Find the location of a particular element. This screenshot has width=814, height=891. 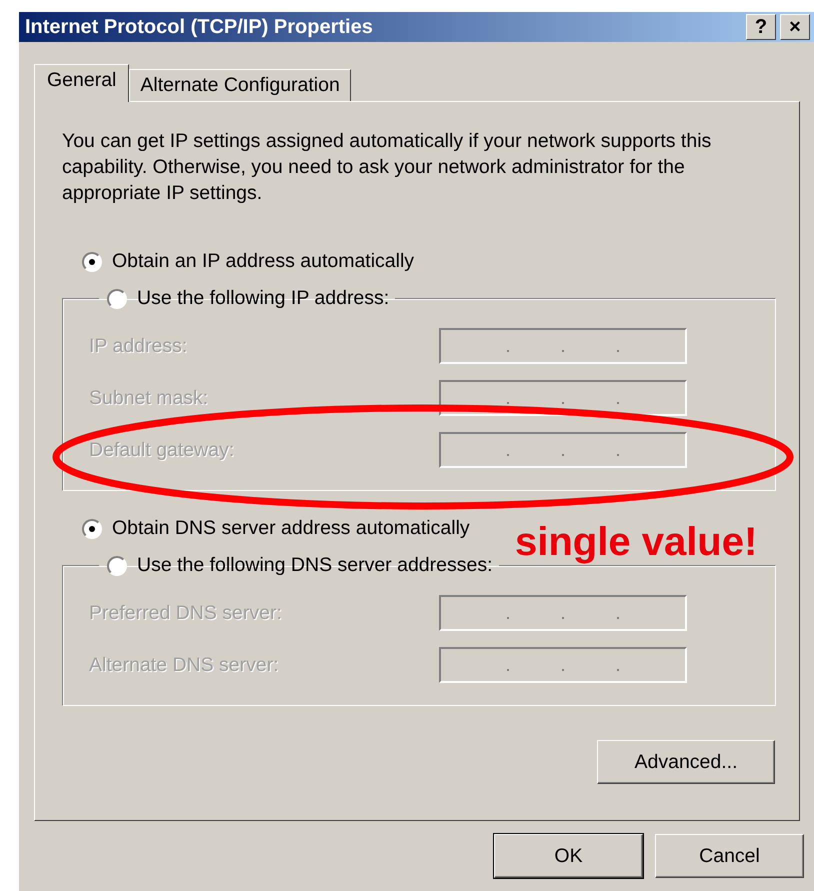

radio-label: Obtain an IP address automatically is located at coordinates (263, 261).